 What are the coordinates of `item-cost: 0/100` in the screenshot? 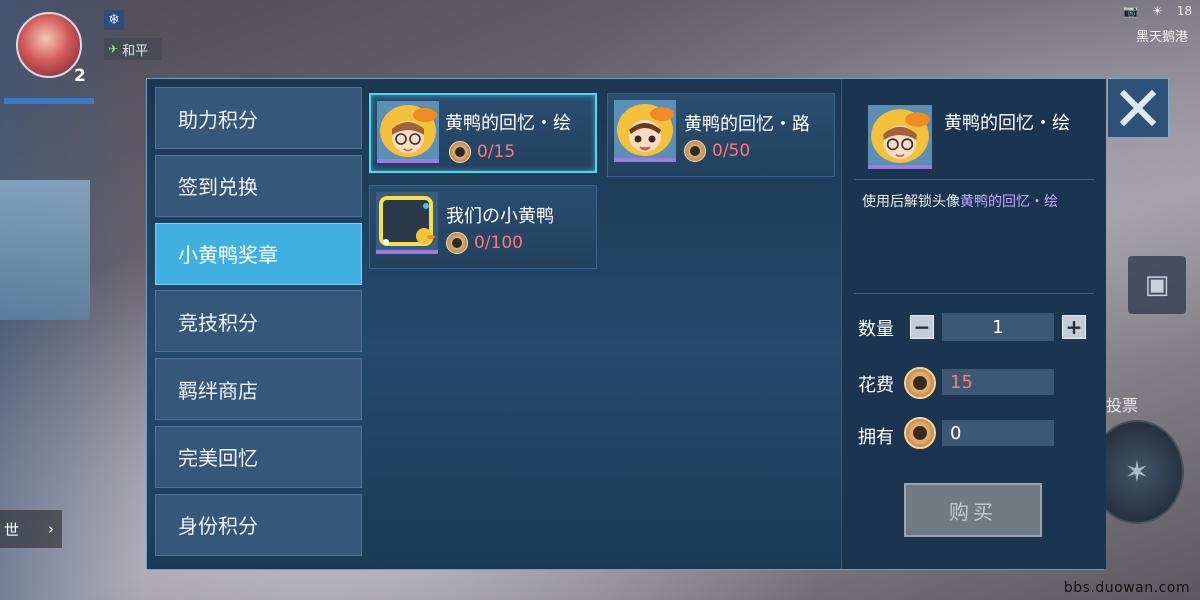 It's located at (484, 243).